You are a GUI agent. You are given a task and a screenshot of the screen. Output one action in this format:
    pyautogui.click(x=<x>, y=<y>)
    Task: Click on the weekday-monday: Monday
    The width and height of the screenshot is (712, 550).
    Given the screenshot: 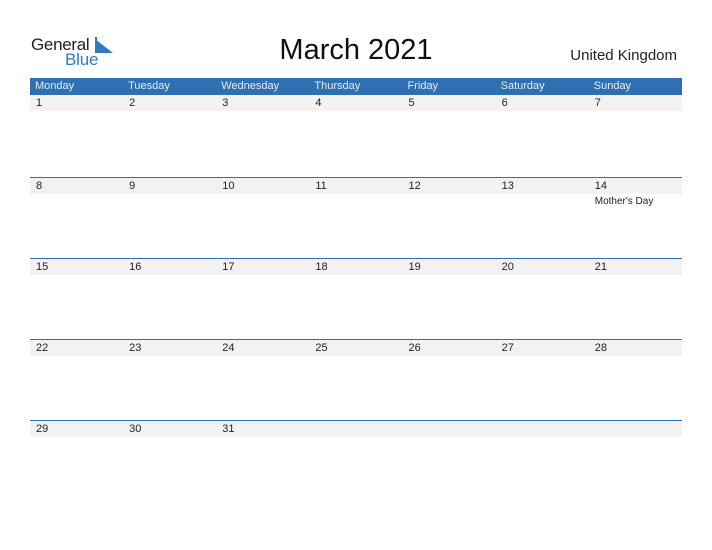 What is the action you would take?
    pyautogui.click(x=55, y=86)
    